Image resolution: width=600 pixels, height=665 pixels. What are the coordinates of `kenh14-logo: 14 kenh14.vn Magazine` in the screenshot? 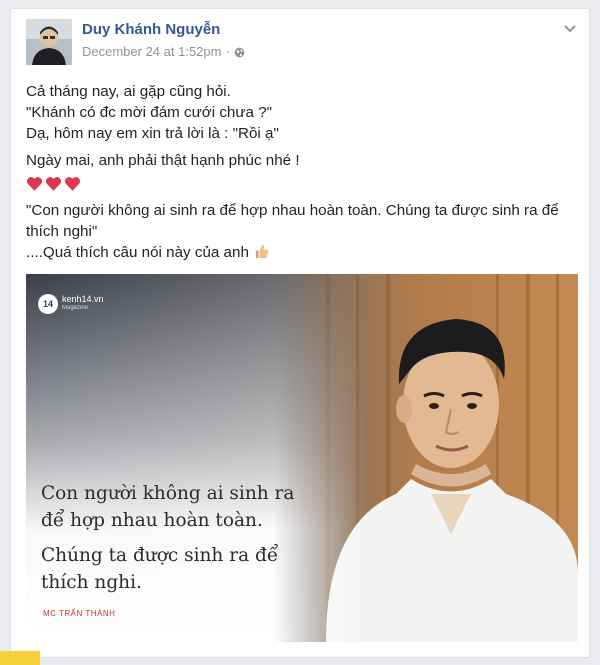 It's located at (71, 304).